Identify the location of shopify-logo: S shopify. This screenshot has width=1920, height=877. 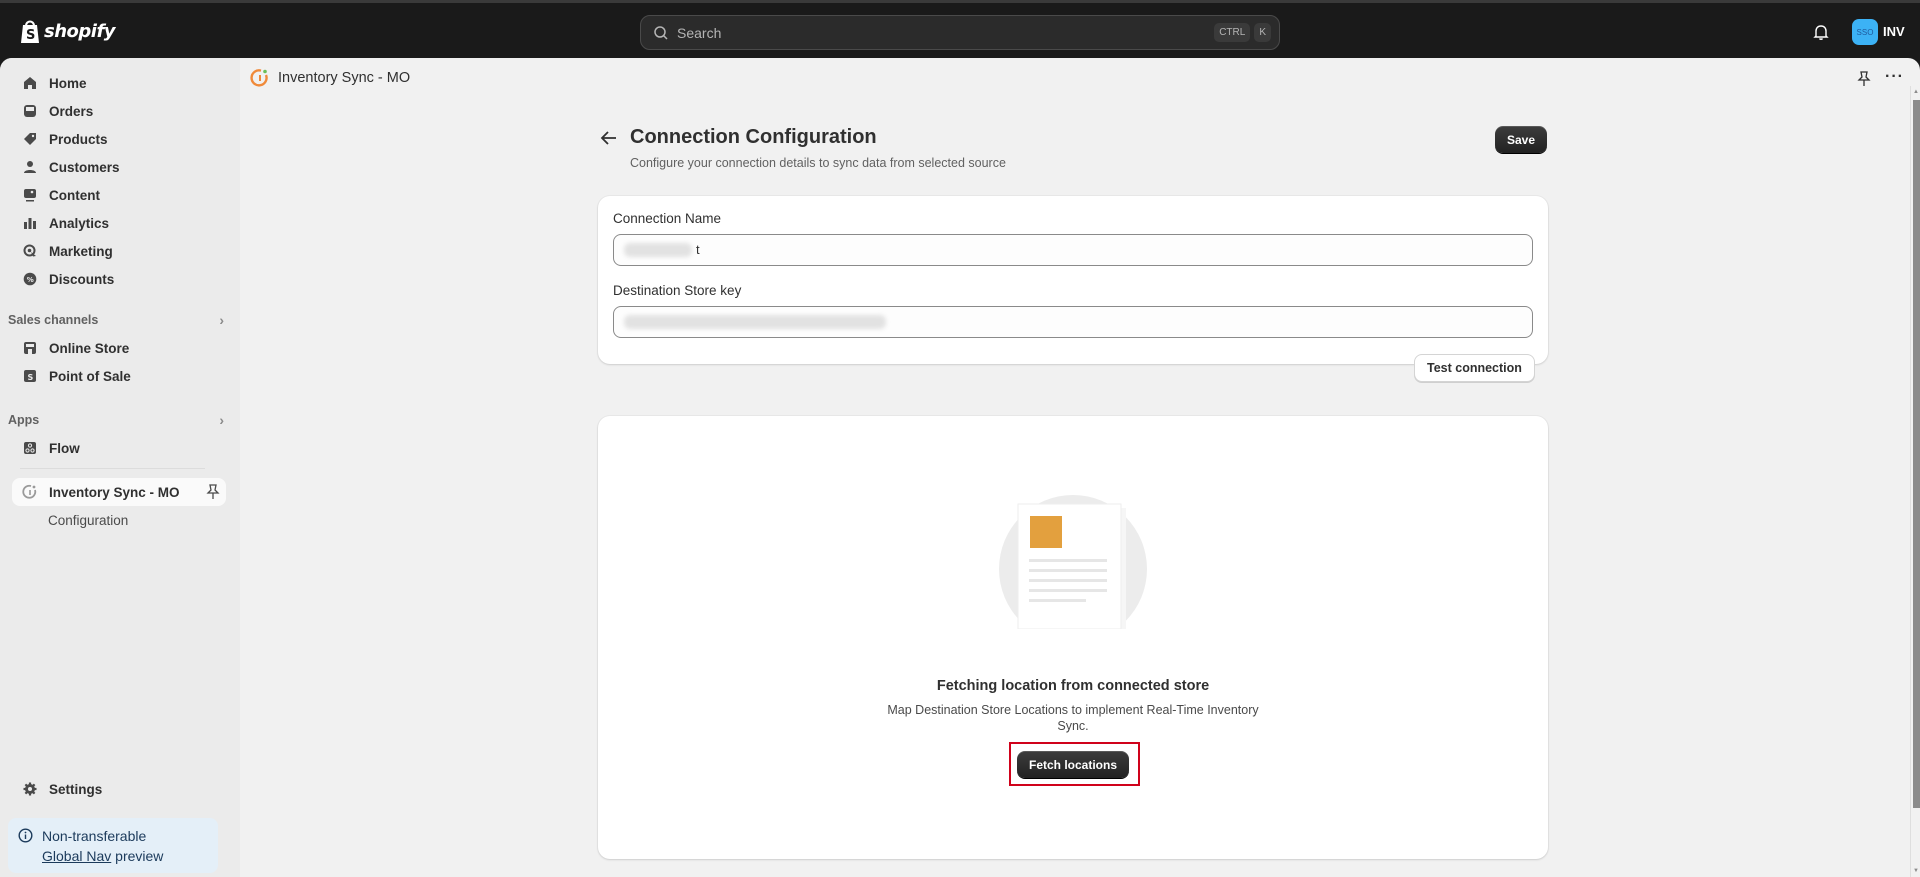
(67, 31).